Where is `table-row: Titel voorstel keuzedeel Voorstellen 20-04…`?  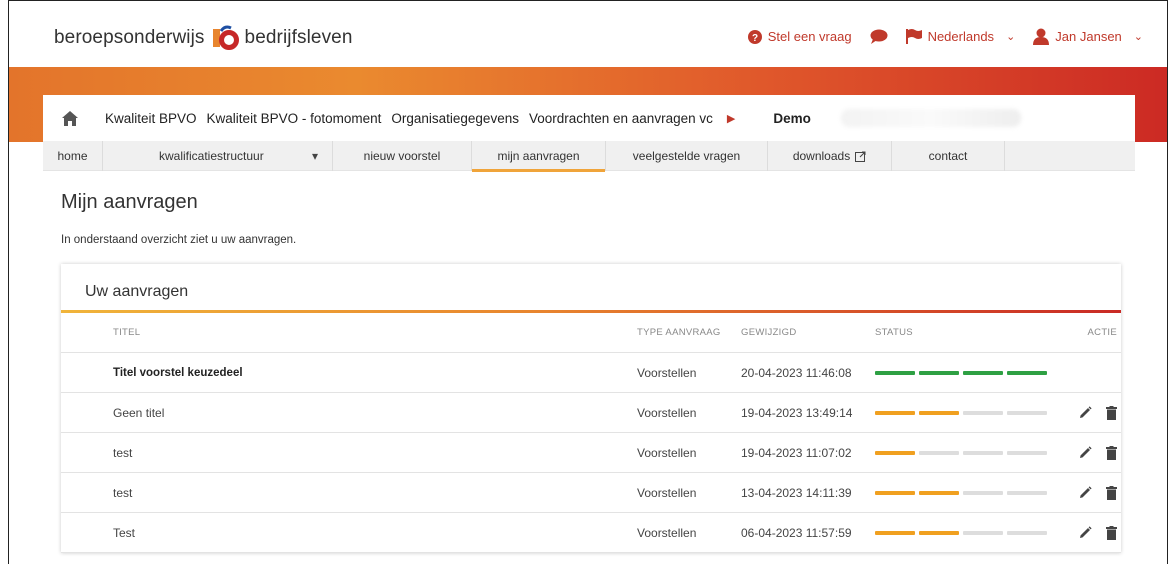 table-row: Titel voorstel keuzedeel Voorstellen 20-04… is located at coordinates (591, 373).